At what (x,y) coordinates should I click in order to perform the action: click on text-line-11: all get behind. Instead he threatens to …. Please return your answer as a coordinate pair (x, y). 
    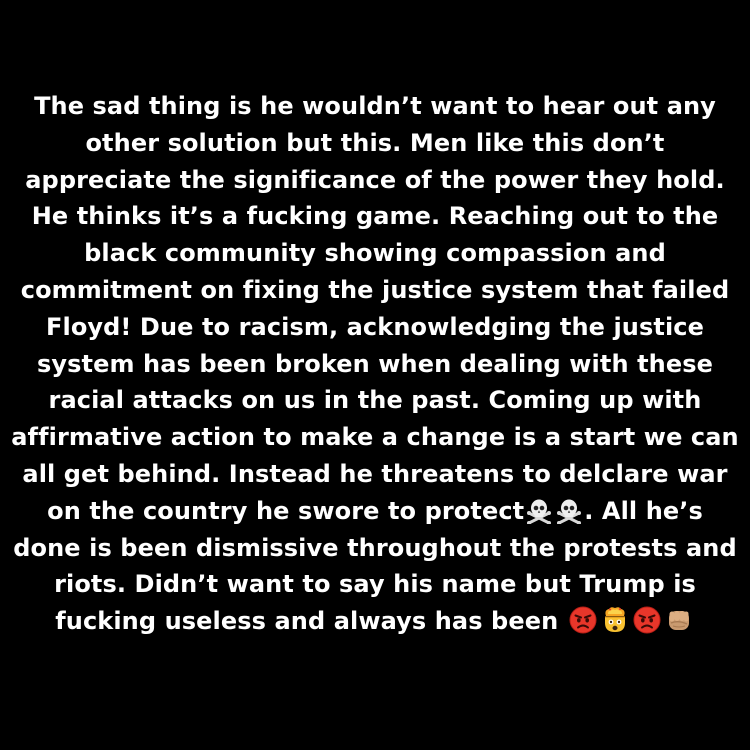
    Looking at the image, I should click on (375, 473).